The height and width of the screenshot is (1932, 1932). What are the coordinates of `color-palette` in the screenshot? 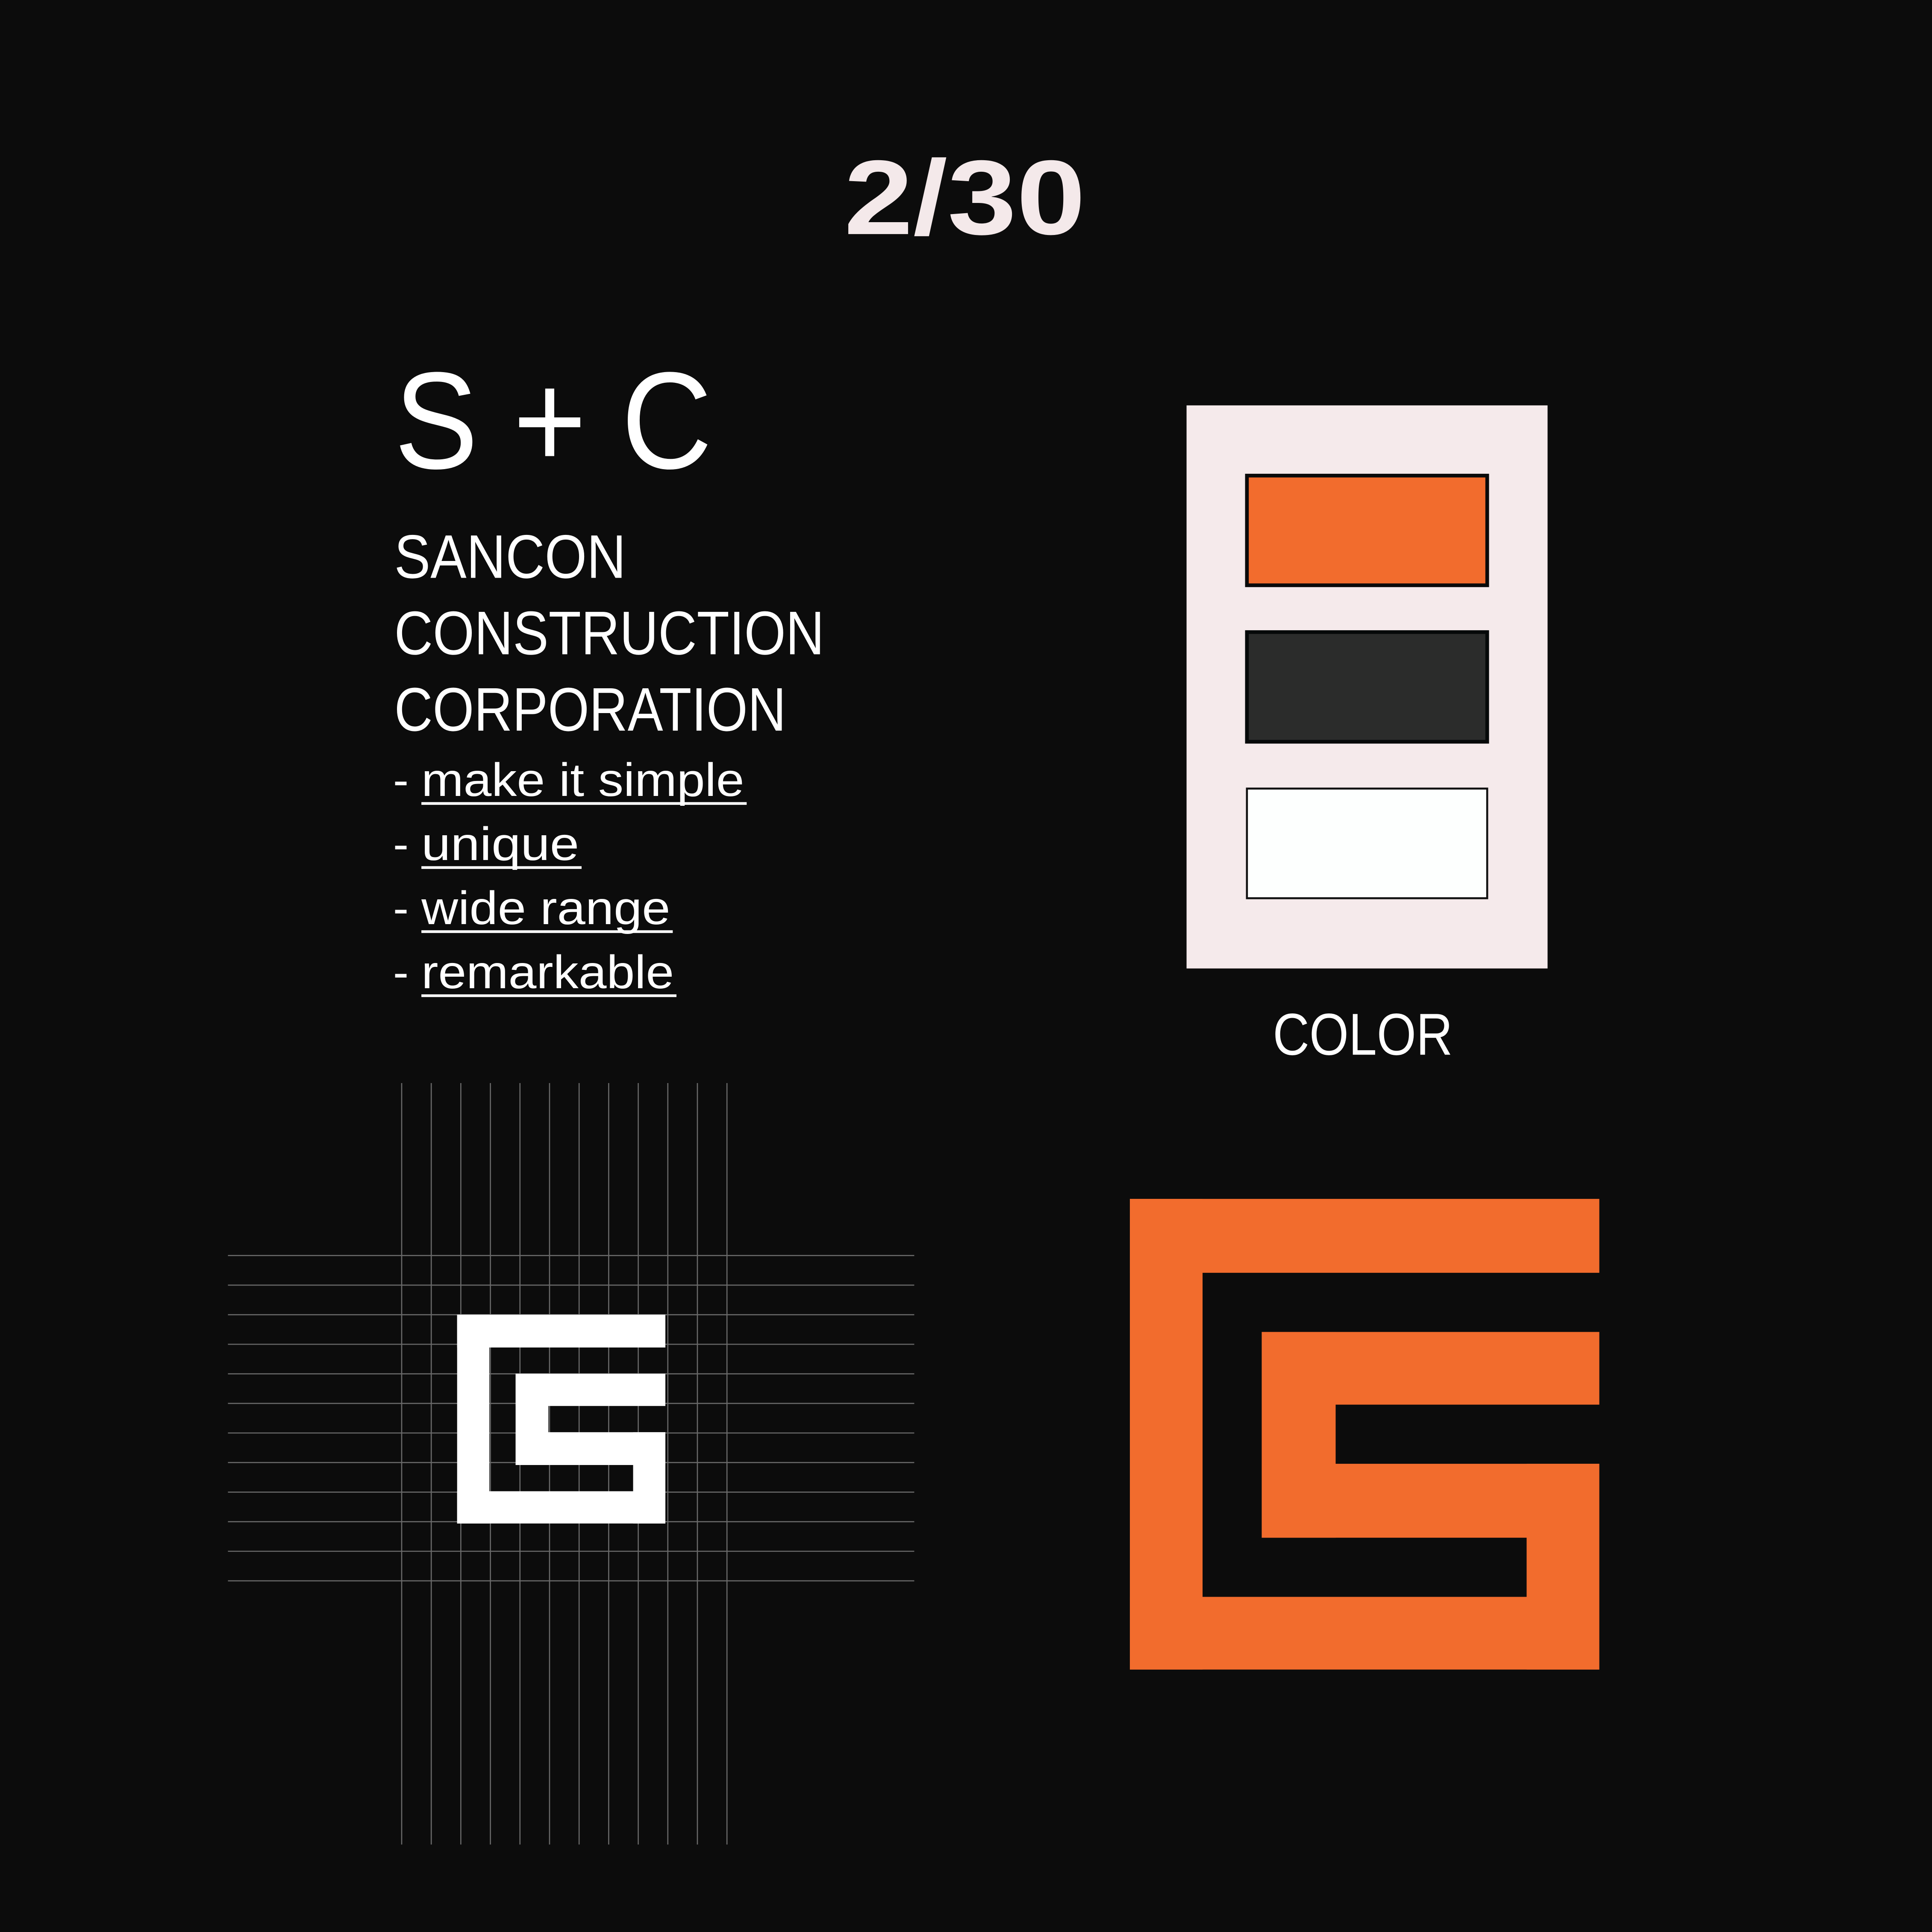 It's located at (1367, 687).